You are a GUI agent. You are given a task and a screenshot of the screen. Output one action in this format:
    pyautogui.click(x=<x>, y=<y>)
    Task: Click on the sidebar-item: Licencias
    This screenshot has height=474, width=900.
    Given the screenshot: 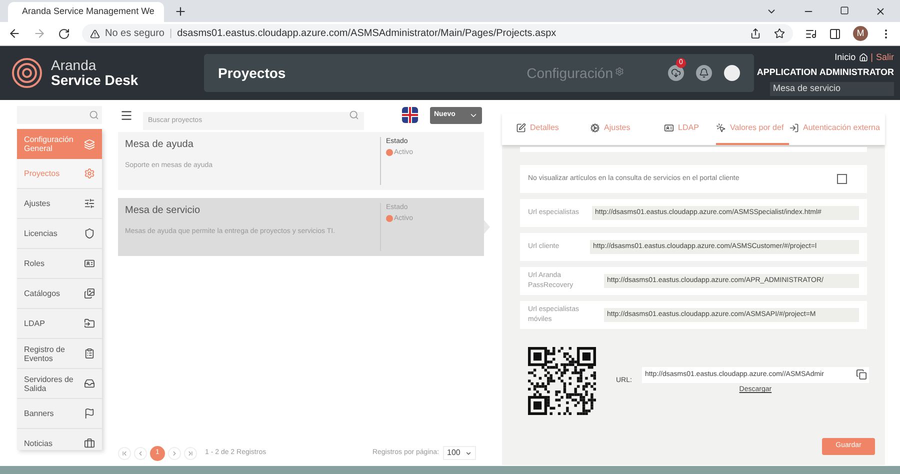 What is the action you would take?
    pyautogui.click(x=59, y=234)
    